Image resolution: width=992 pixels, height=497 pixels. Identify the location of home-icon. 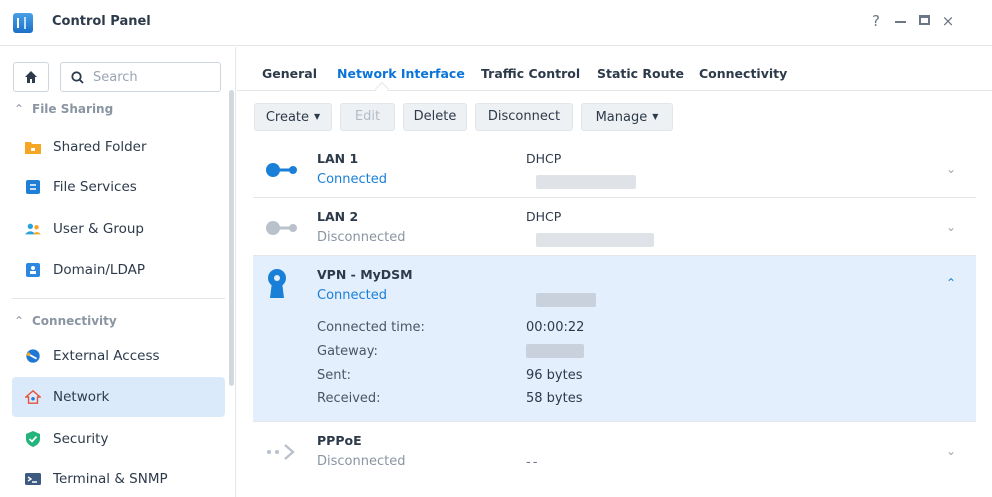
(31, 77).